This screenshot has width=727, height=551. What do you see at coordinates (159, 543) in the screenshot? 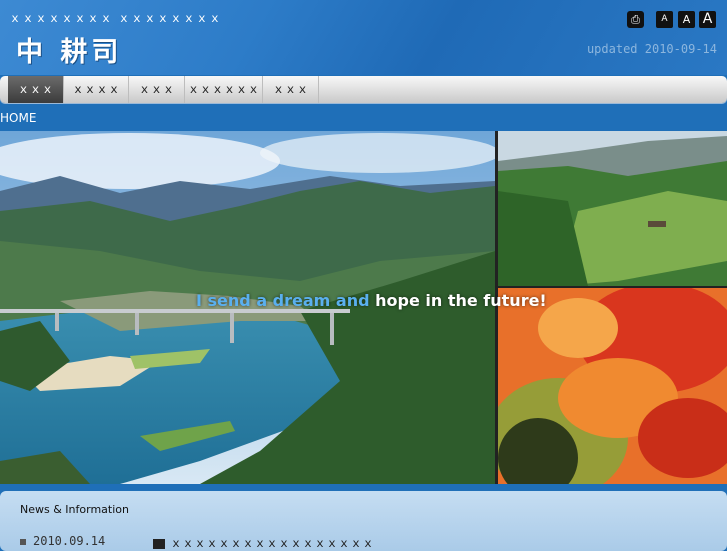
I see `new-badge-icon` at bounding box center [159, 543].